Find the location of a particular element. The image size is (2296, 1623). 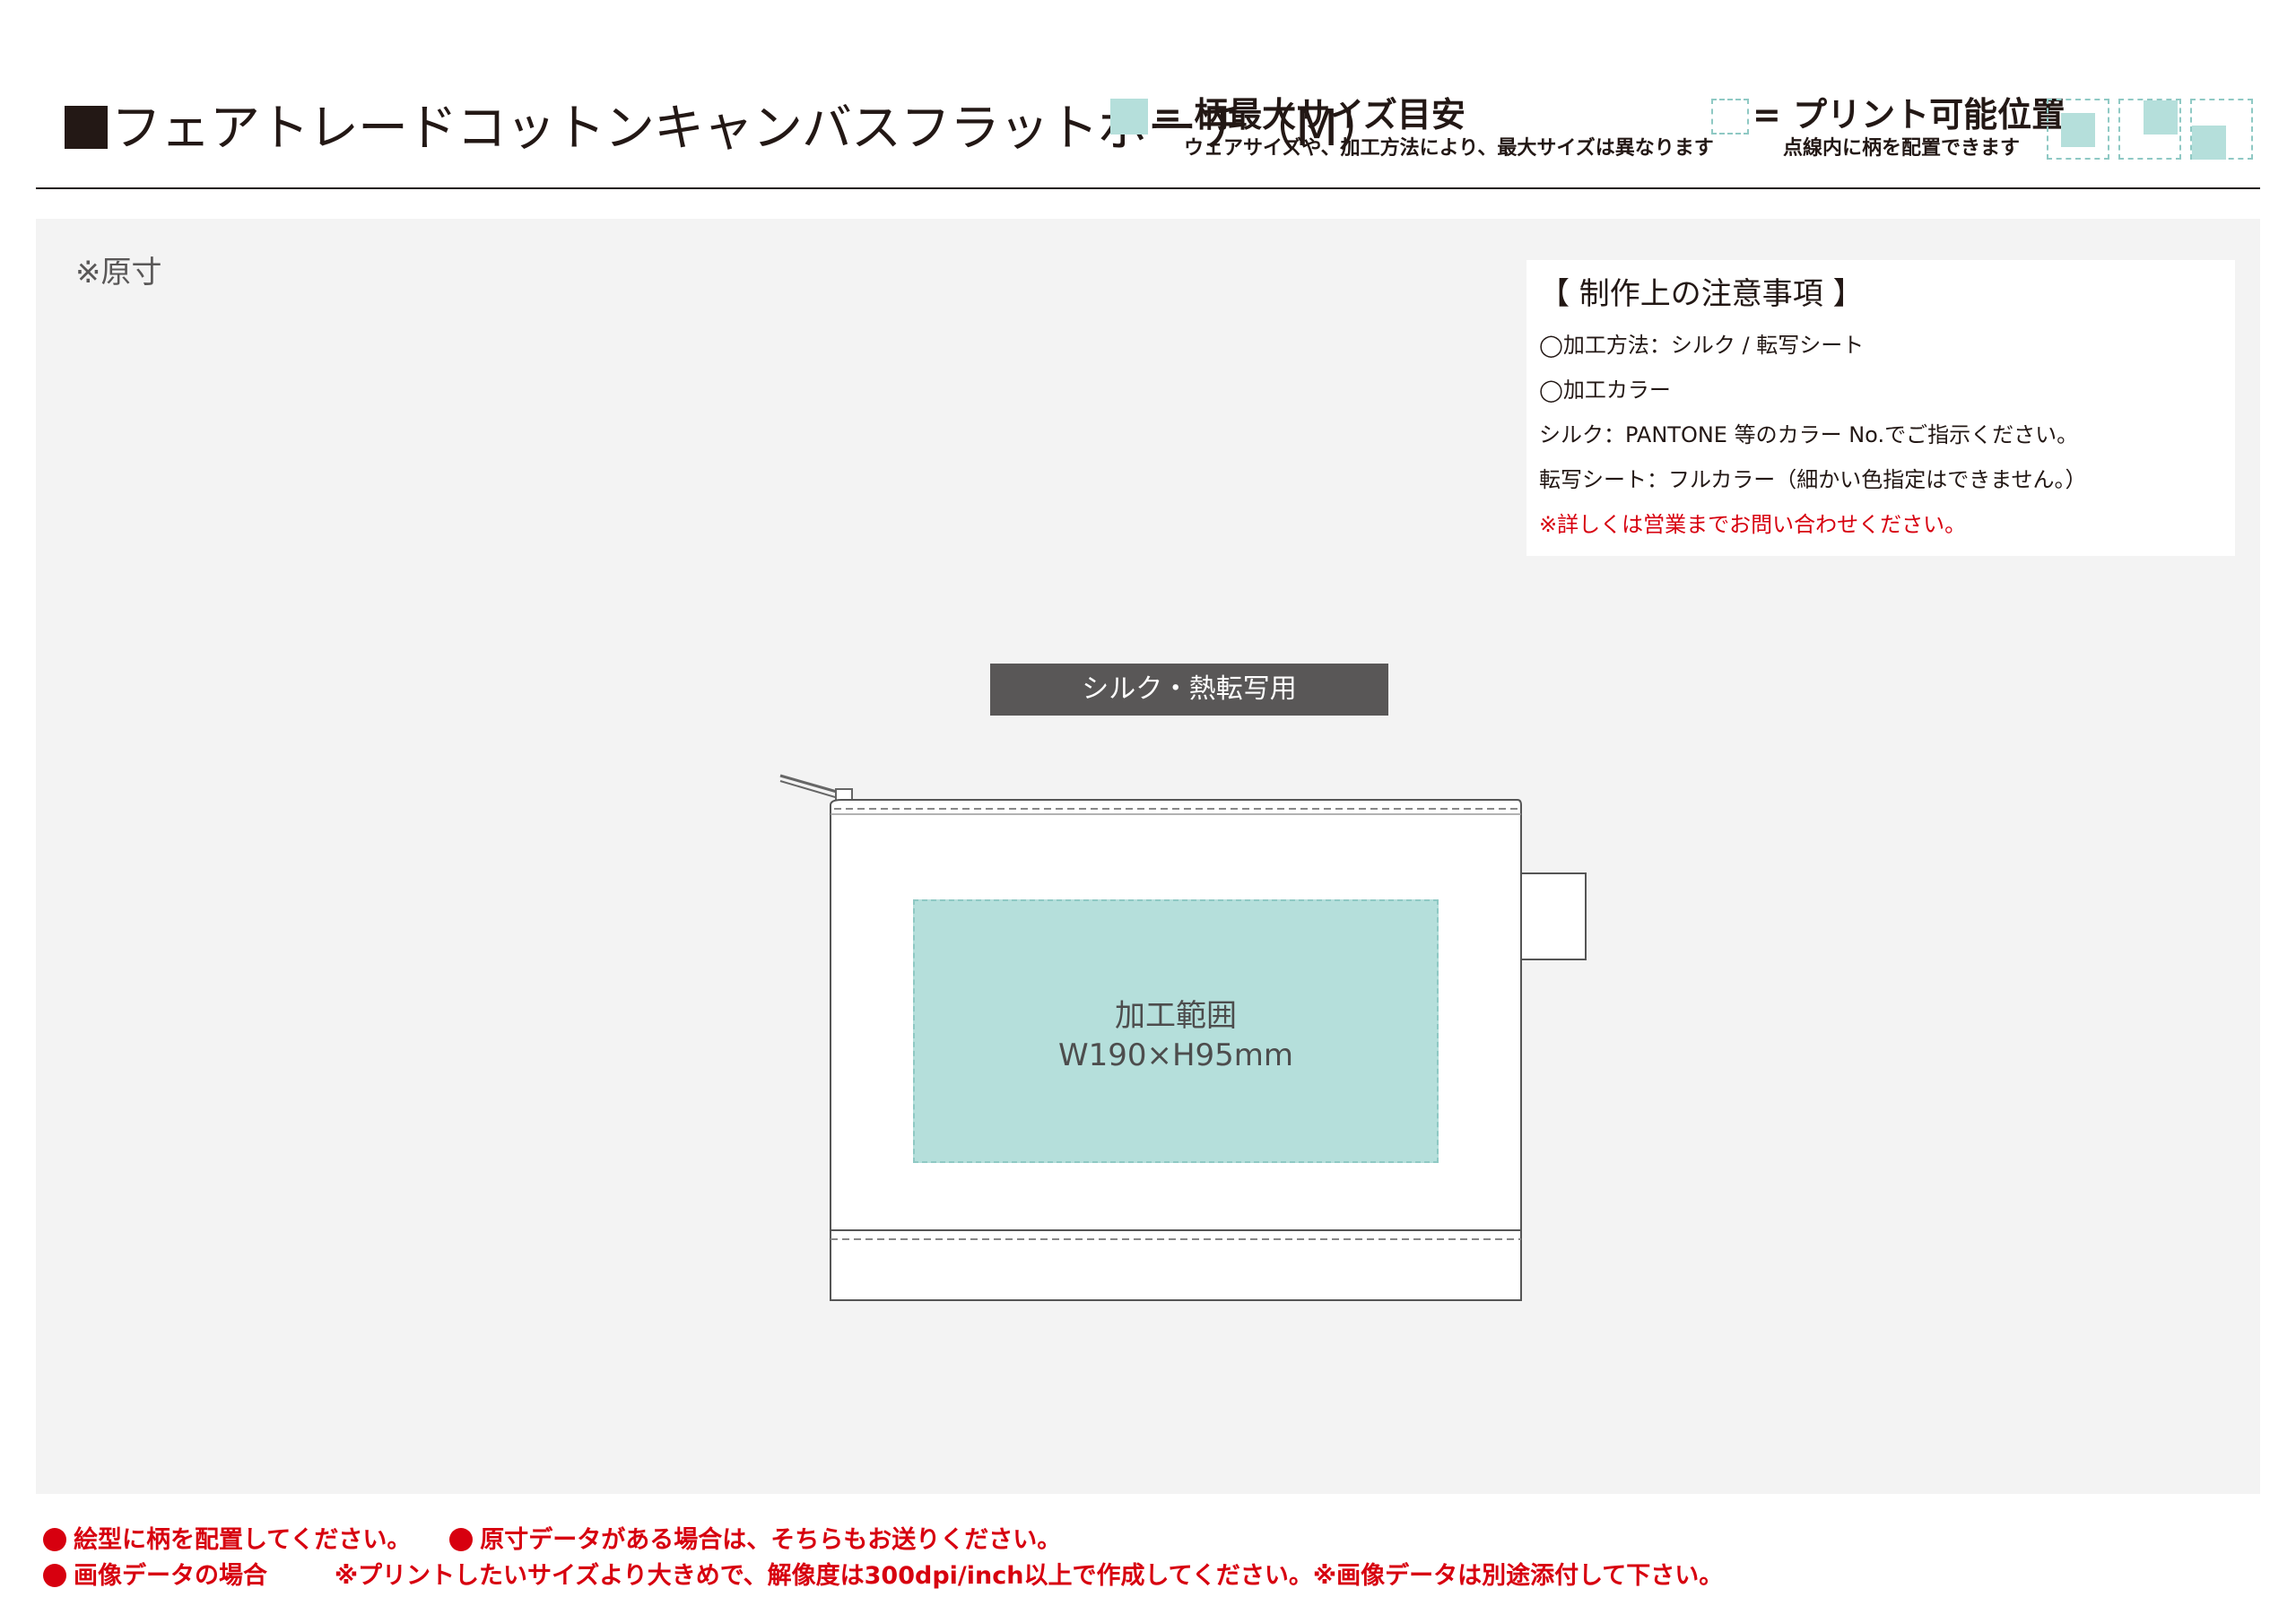

title-square-icon is located at coordinates (86, 127).